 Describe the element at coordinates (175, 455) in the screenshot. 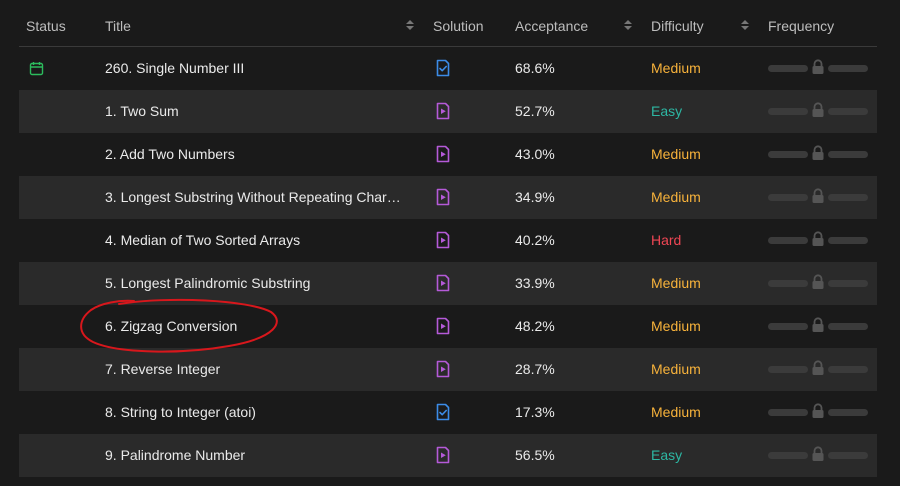

I see `problem-title-link: 9. Palindrome Number` at that location.